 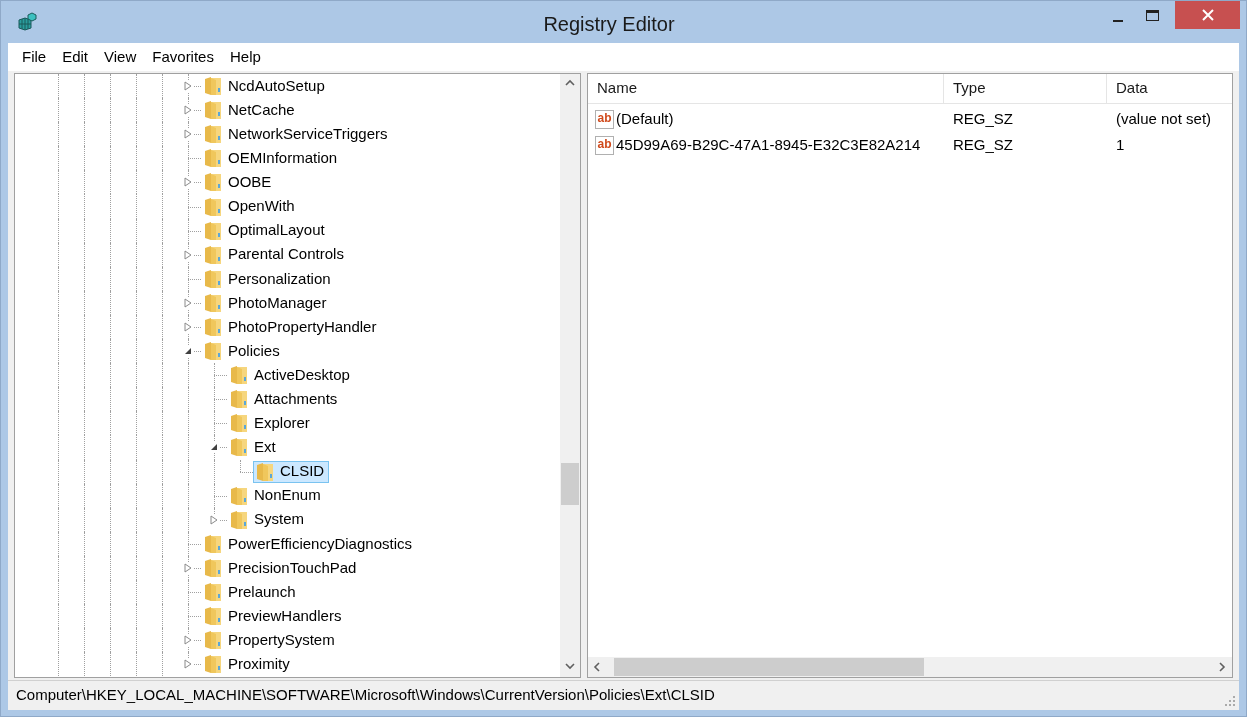 I want to click on column-header: Name, so click(x=766, y=88).